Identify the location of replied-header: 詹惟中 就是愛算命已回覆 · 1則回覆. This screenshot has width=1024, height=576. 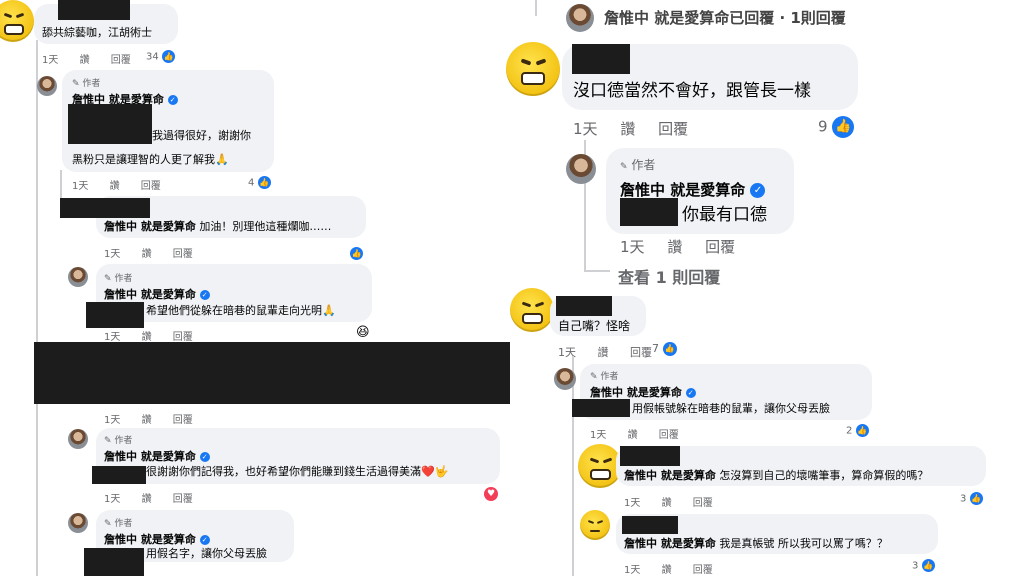
(725, 17).